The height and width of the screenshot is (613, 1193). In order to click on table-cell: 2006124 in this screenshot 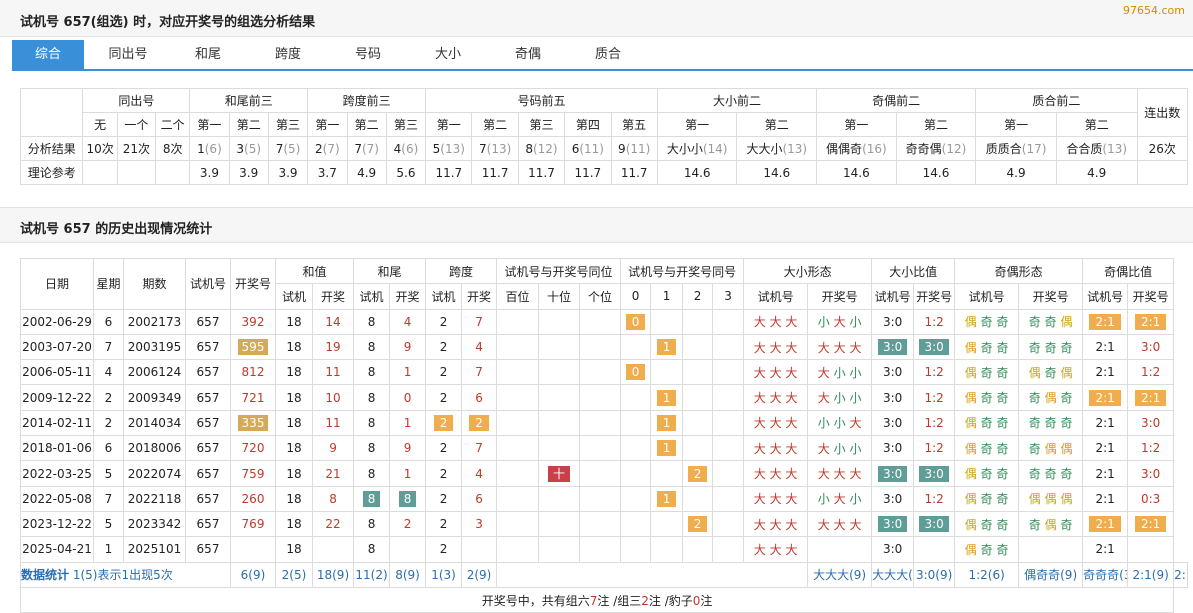, I will do `click(154, 372)`.